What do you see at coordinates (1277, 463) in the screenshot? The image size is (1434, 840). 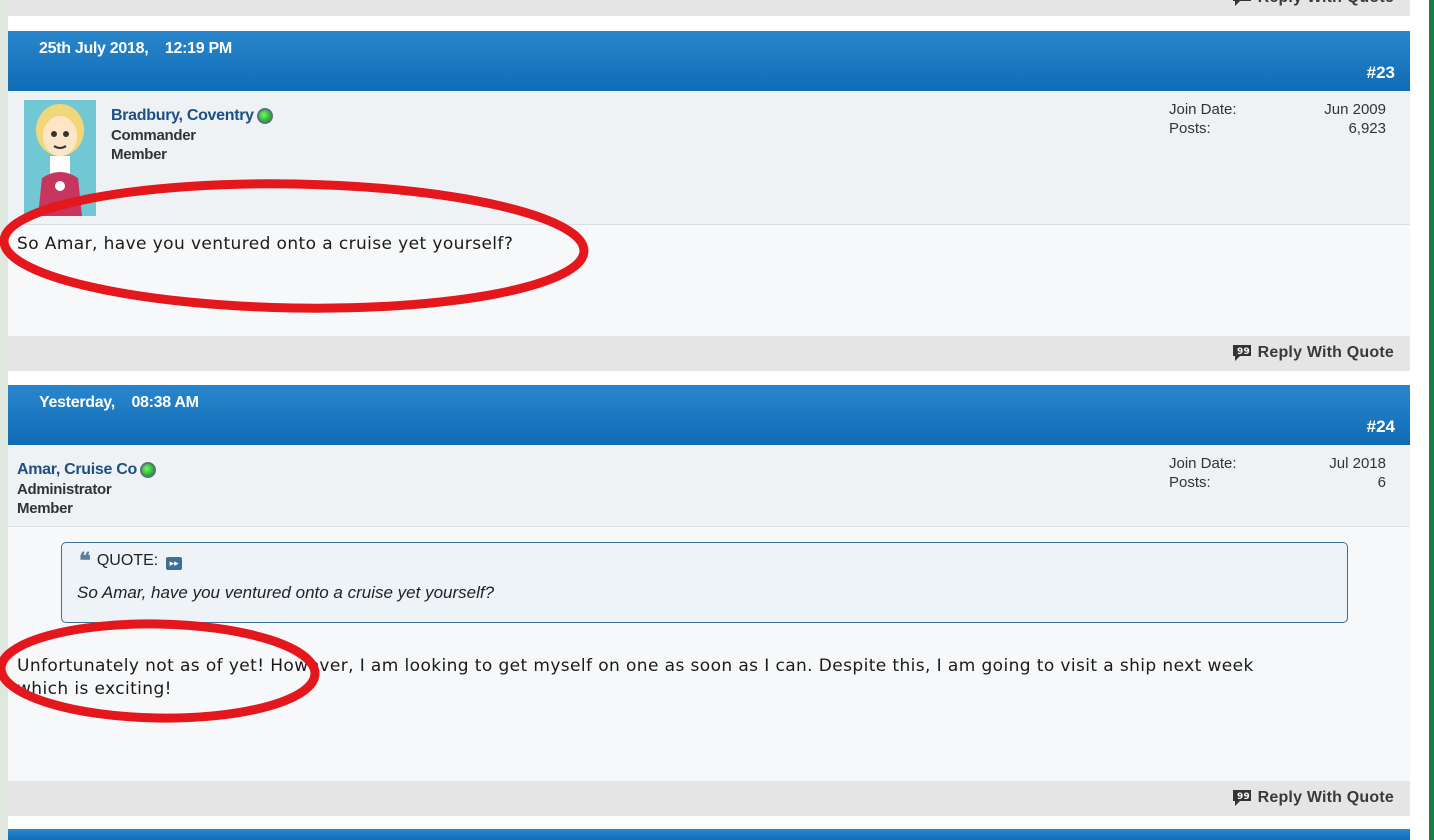 I see `join-date-row: Join Date: Jul 2018` at bounding box center [1277, 463].